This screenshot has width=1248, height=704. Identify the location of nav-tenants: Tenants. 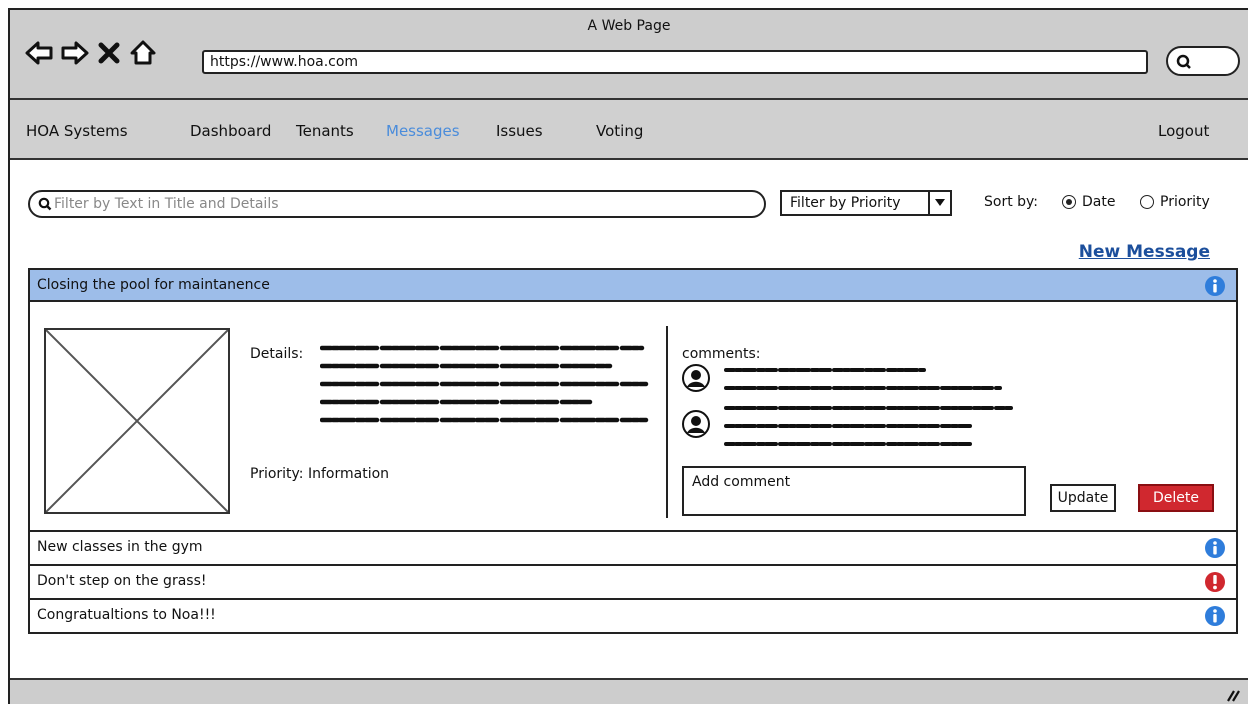
(325, 131).